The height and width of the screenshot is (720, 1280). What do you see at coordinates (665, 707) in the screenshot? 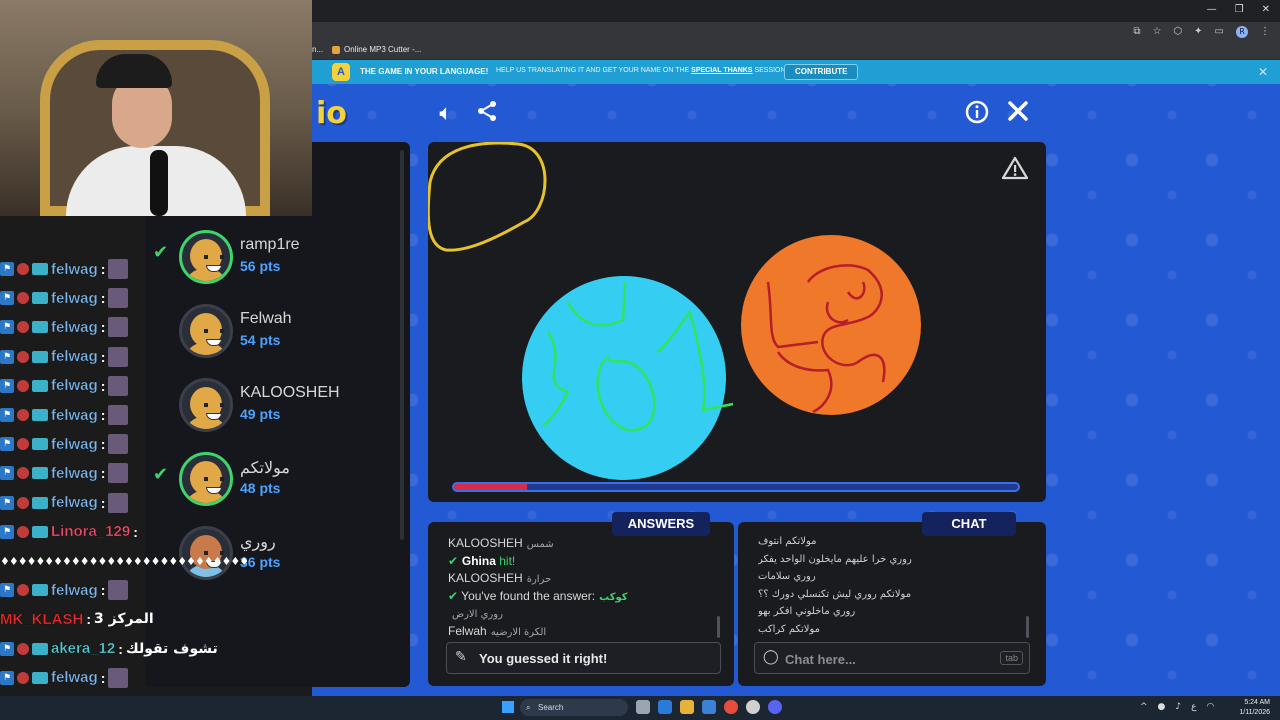
I see `edge-icon` at bounding box center [665, 707].